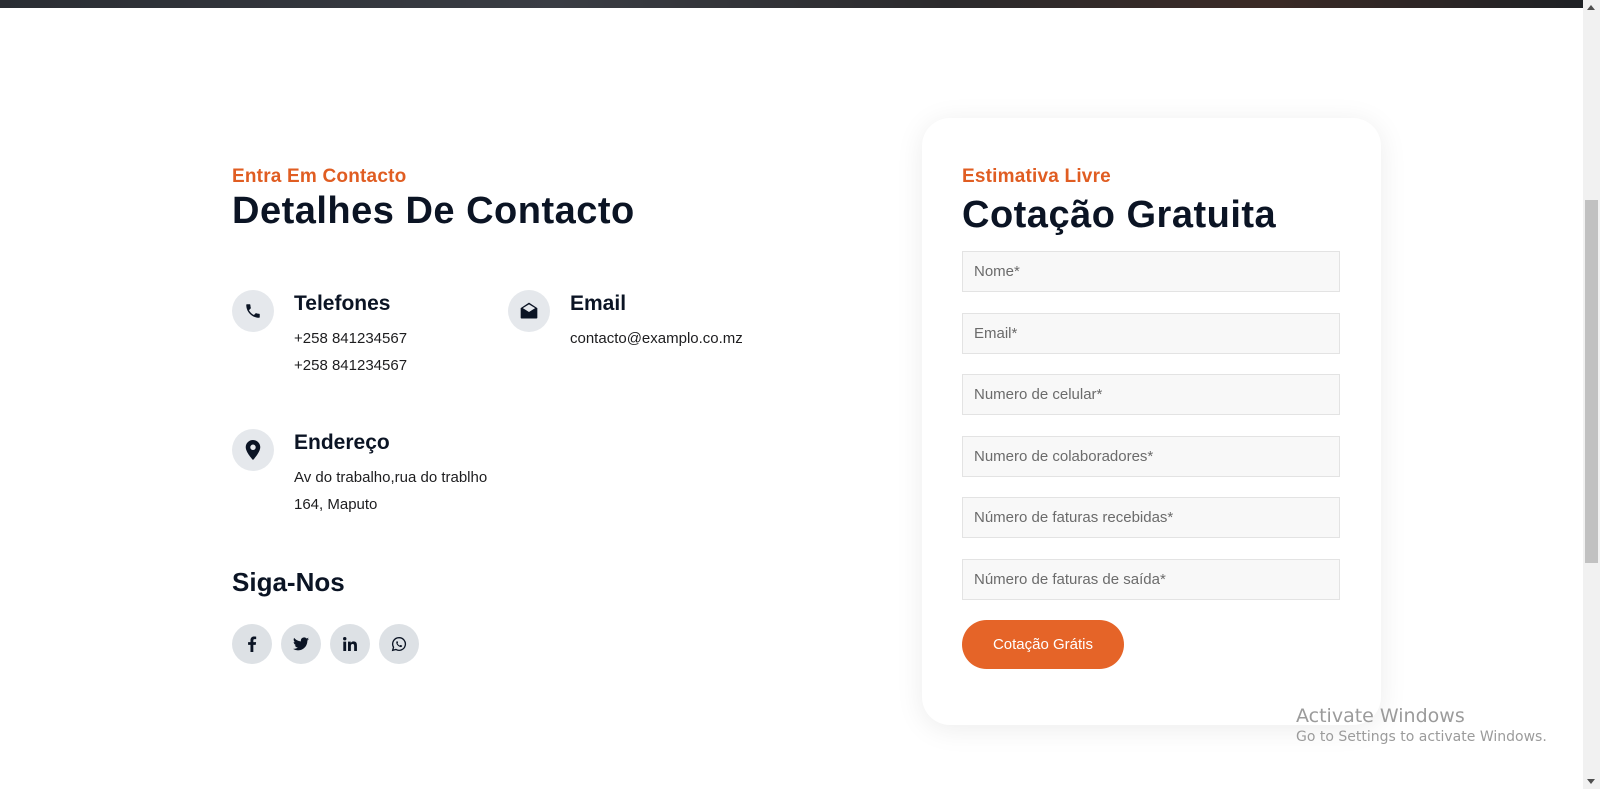 Image resolution: width=1600 pixels, height=789 pixels. What do you see at coordinates (351, 365) in the screenshot?
I see `phone-line-2: +258 841234567` at bounding box center [351, 365].